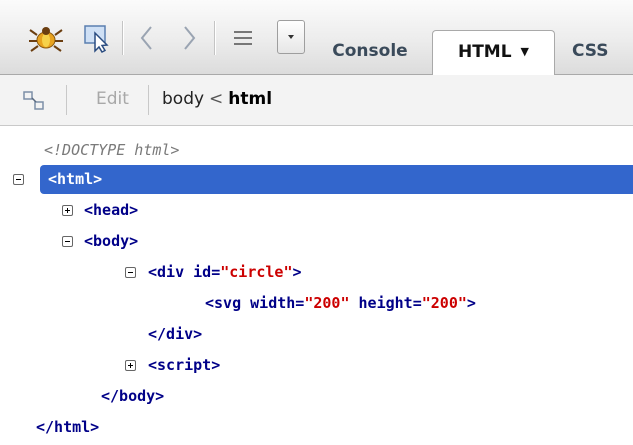 Image resolution: width=633 pixels, height=445 pixels. I want to click on back-icon, so click(147, 38).